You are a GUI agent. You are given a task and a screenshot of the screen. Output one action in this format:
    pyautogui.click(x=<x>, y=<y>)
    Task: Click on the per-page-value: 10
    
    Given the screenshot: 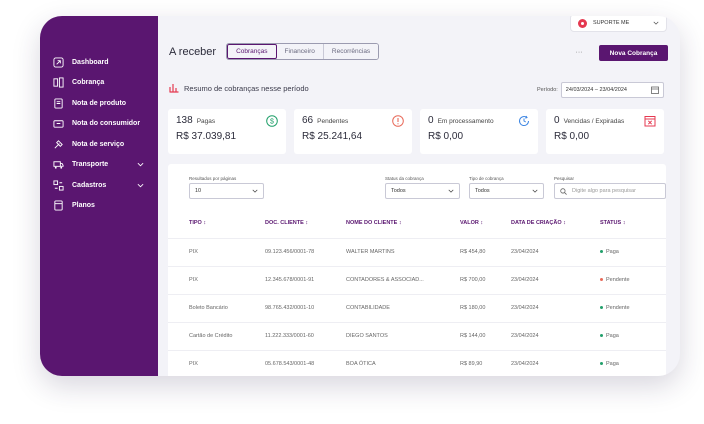 What is the action you would take?
    pyautogui.click(x=198, y=191)
    